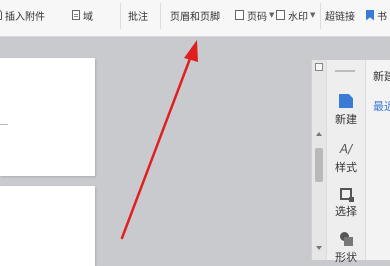  I want to click on shape-icon, so click(346, 239).